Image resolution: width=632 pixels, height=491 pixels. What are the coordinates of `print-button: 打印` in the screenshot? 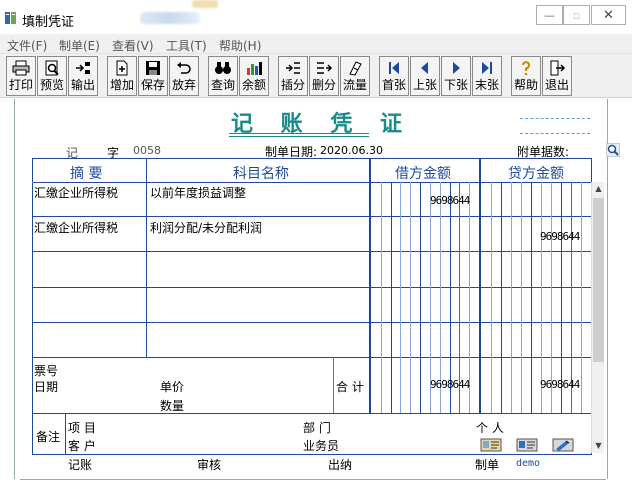 It's located at (21, 76).